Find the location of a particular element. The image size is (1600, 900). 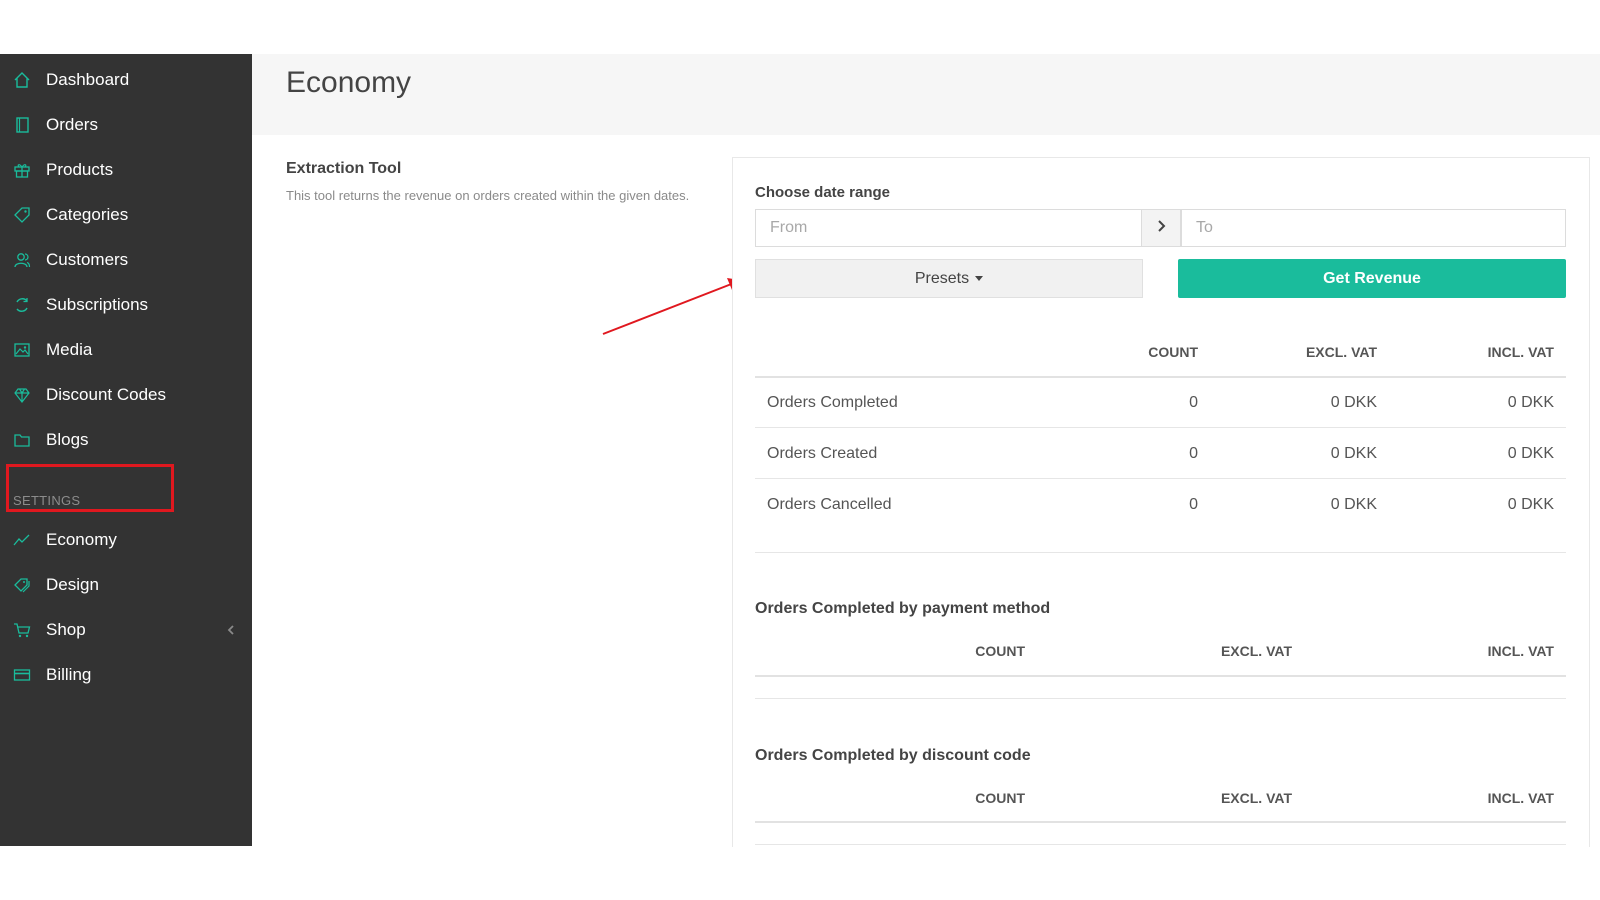

discount-code-title: Orders Completed by discount code is located at coordinates (893, 755).